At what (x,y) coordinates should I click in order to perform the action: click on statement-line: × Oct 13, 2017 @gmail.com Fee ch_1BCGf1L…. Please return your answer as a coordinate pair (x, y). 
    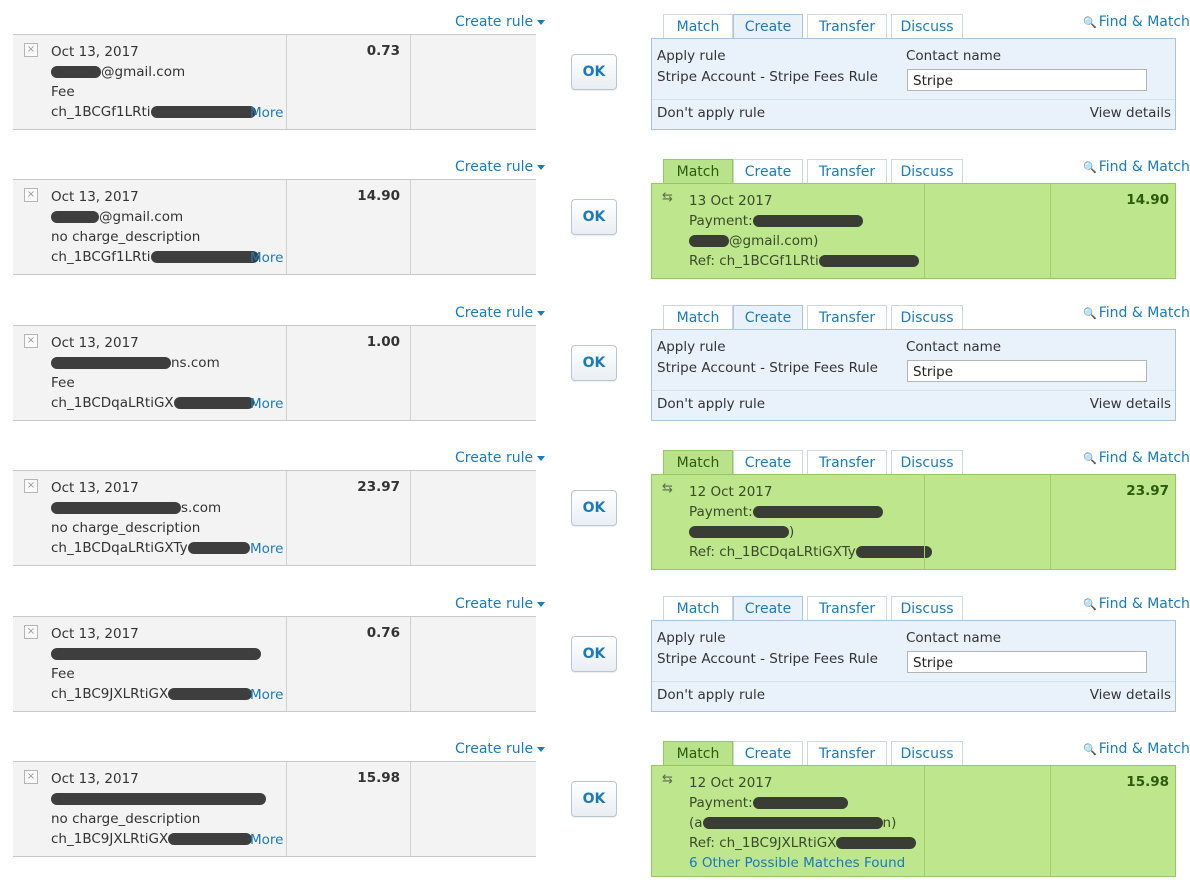
    Looking at the image, I should click on (274, 82).